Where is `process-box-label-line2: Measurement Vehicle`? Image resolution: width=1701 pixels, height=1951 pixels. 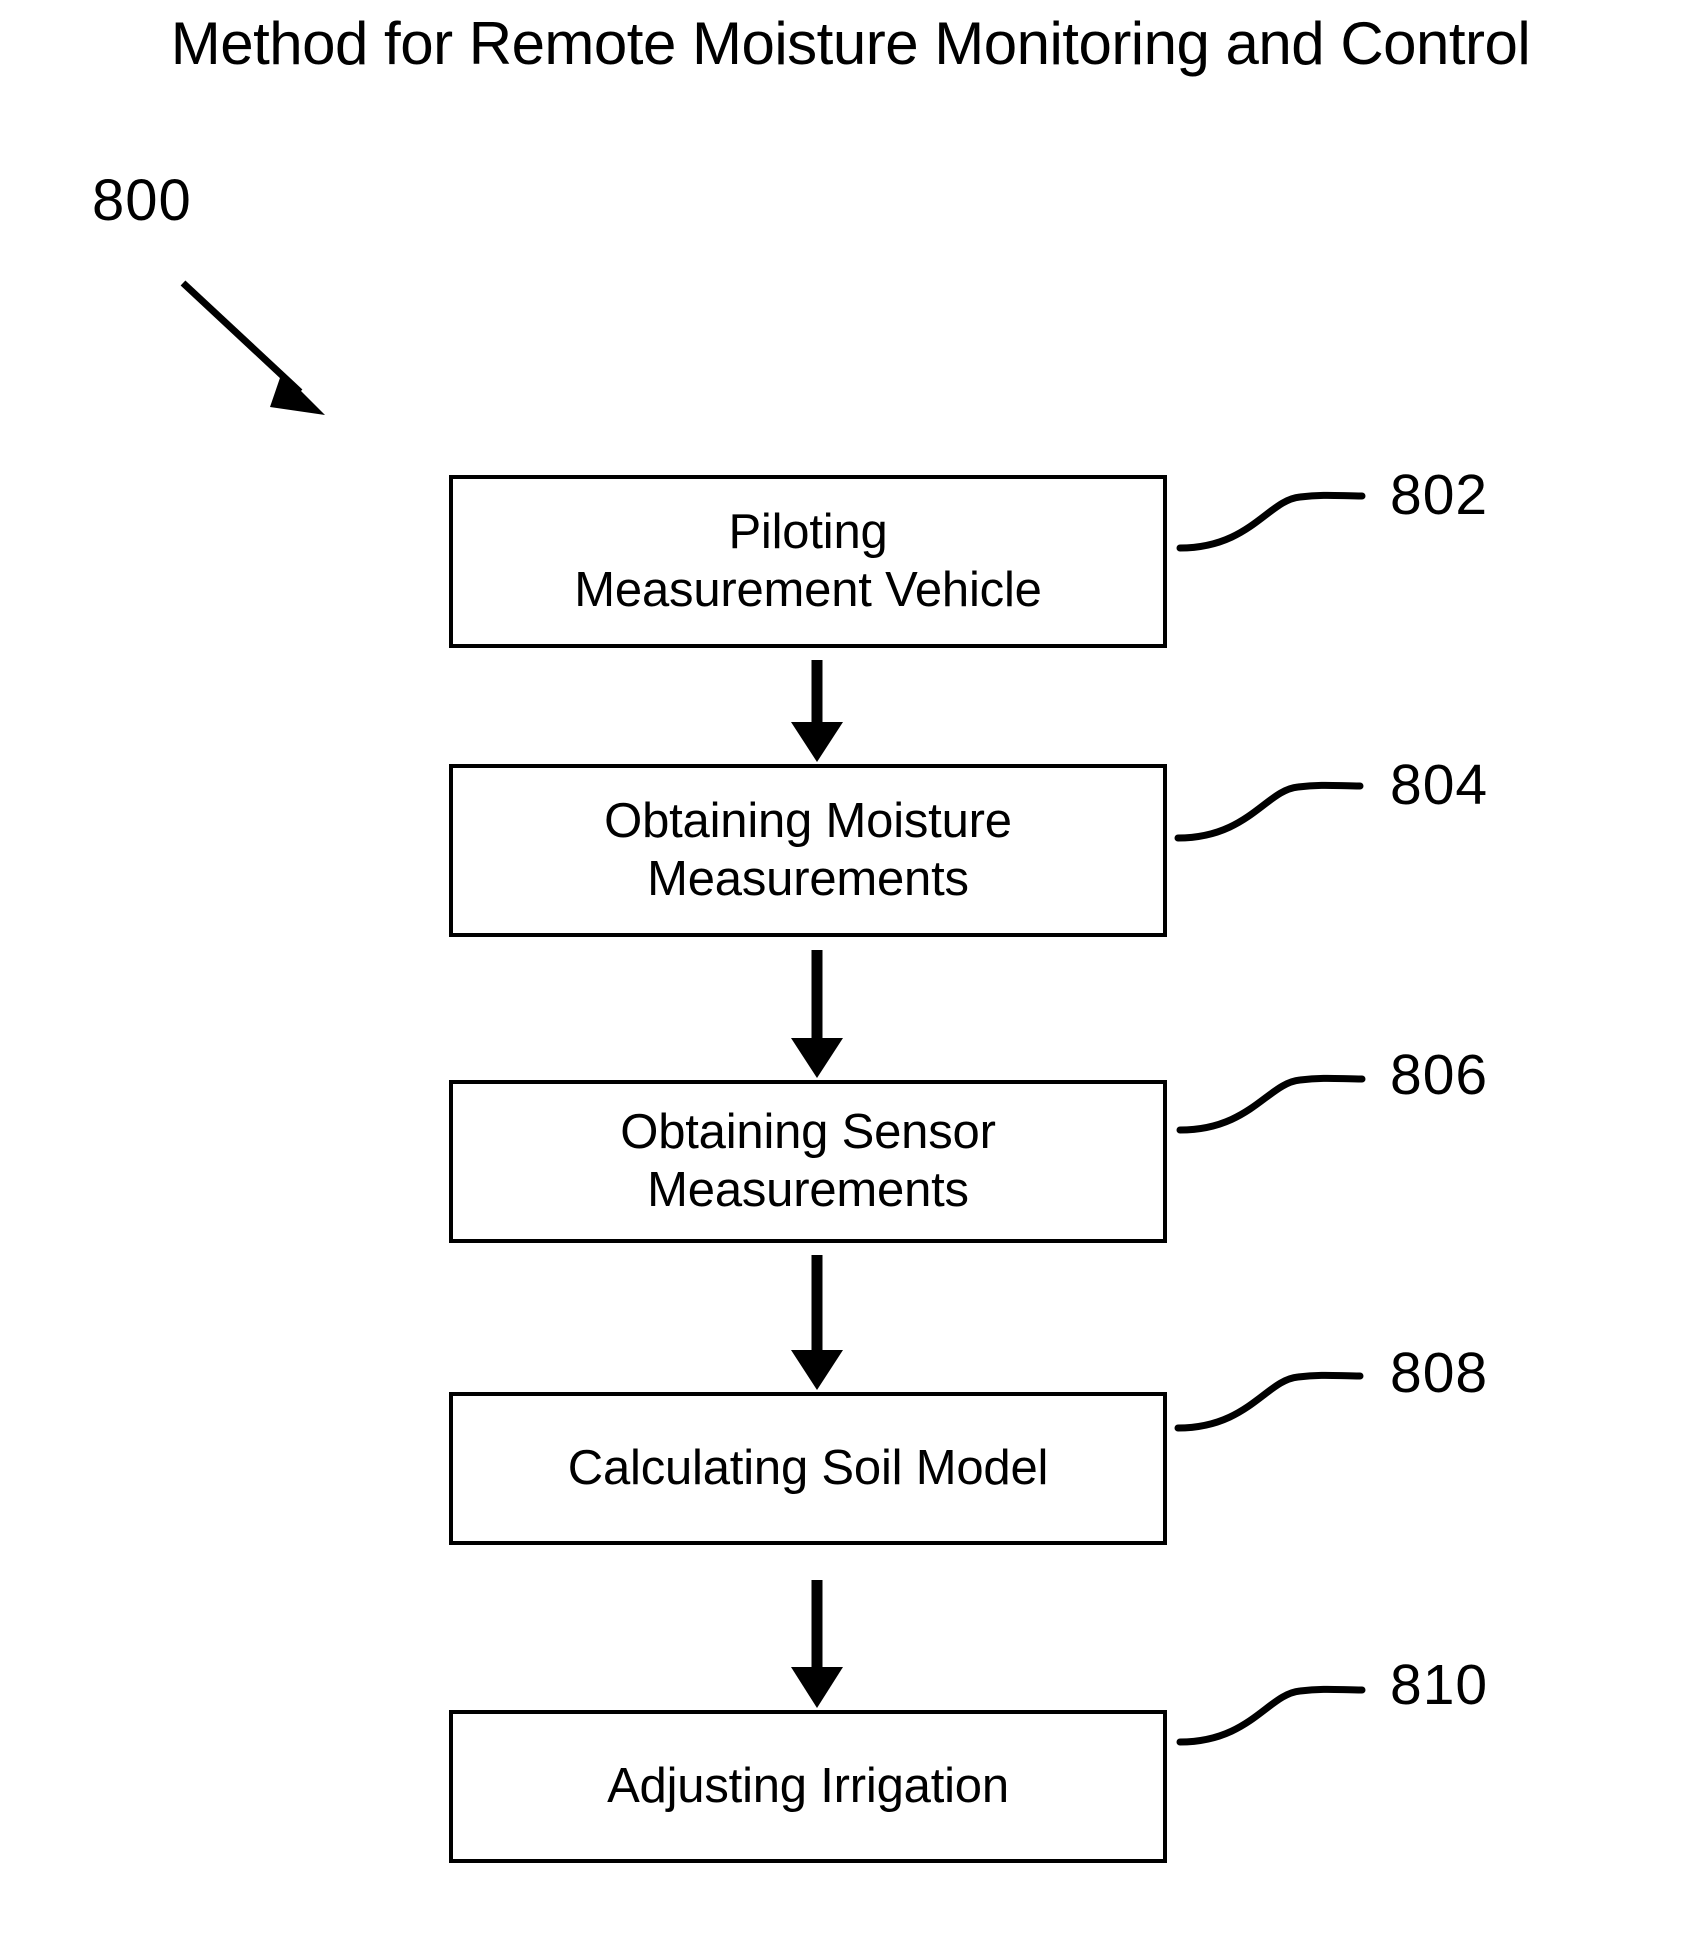 process-box-label-line2: Measurement Vehicle is located at coordinates (808, 589).